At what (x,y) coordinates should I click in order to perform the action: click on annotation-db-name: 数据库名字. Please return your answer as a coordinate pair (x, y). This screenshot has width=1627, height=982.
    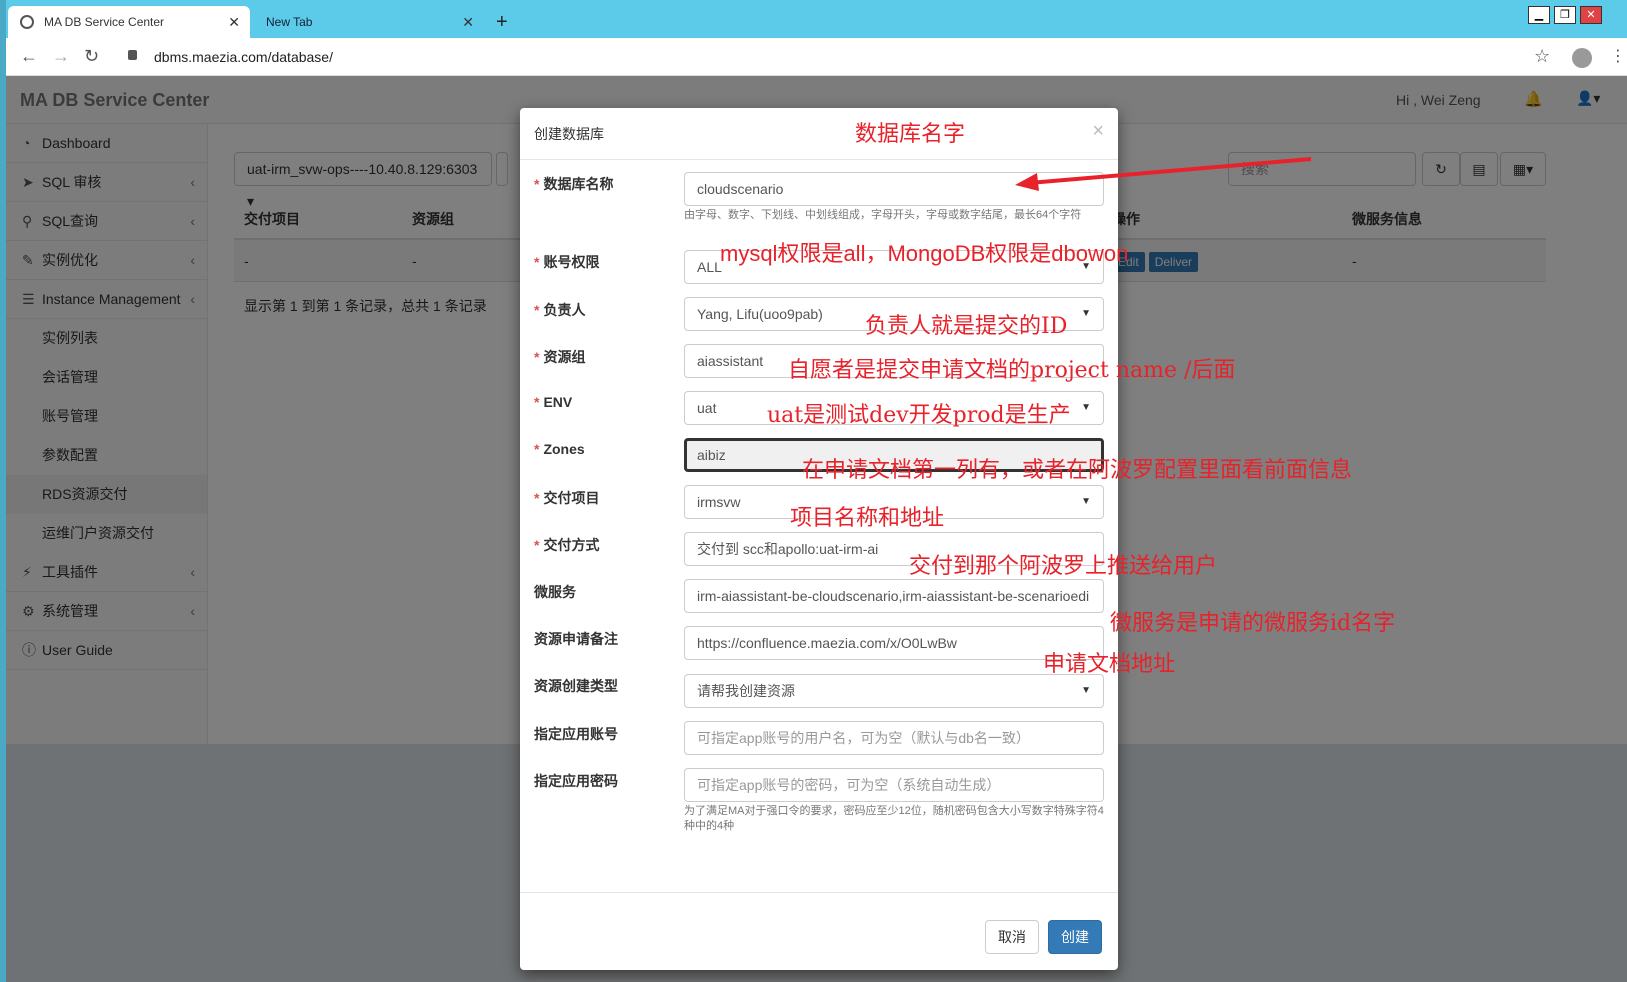
    Looking at the image, I should click on (910, 134).